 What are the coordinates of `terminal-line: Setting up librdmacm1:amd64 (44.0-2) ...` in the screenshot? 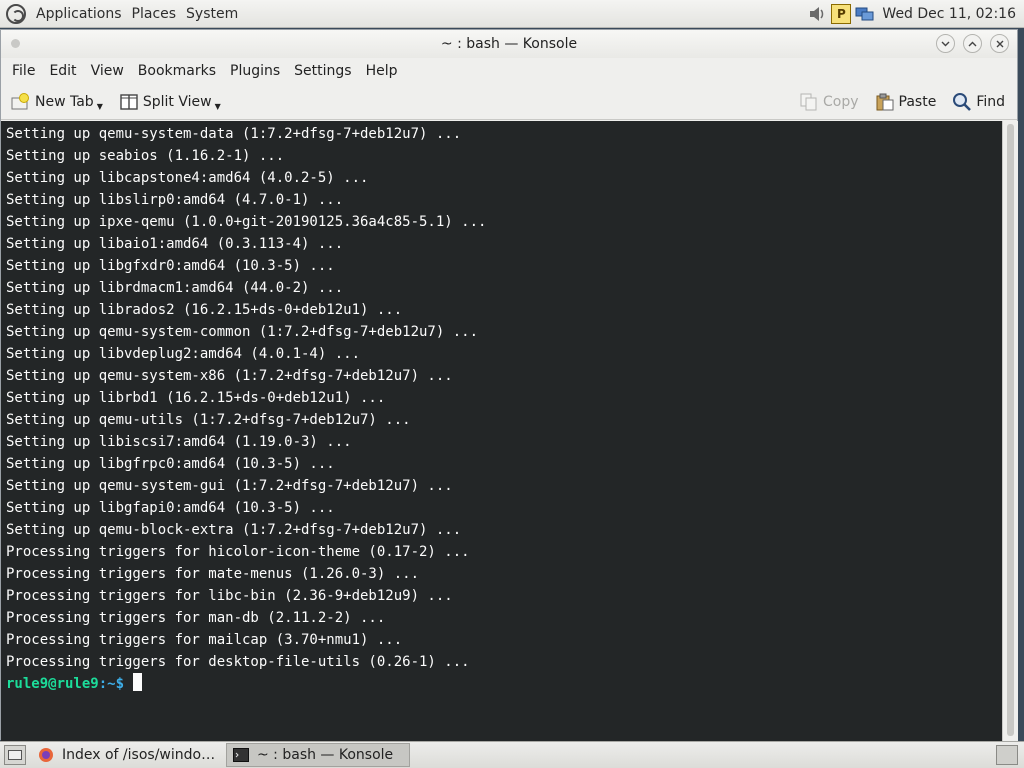 It's located at (175, 288).